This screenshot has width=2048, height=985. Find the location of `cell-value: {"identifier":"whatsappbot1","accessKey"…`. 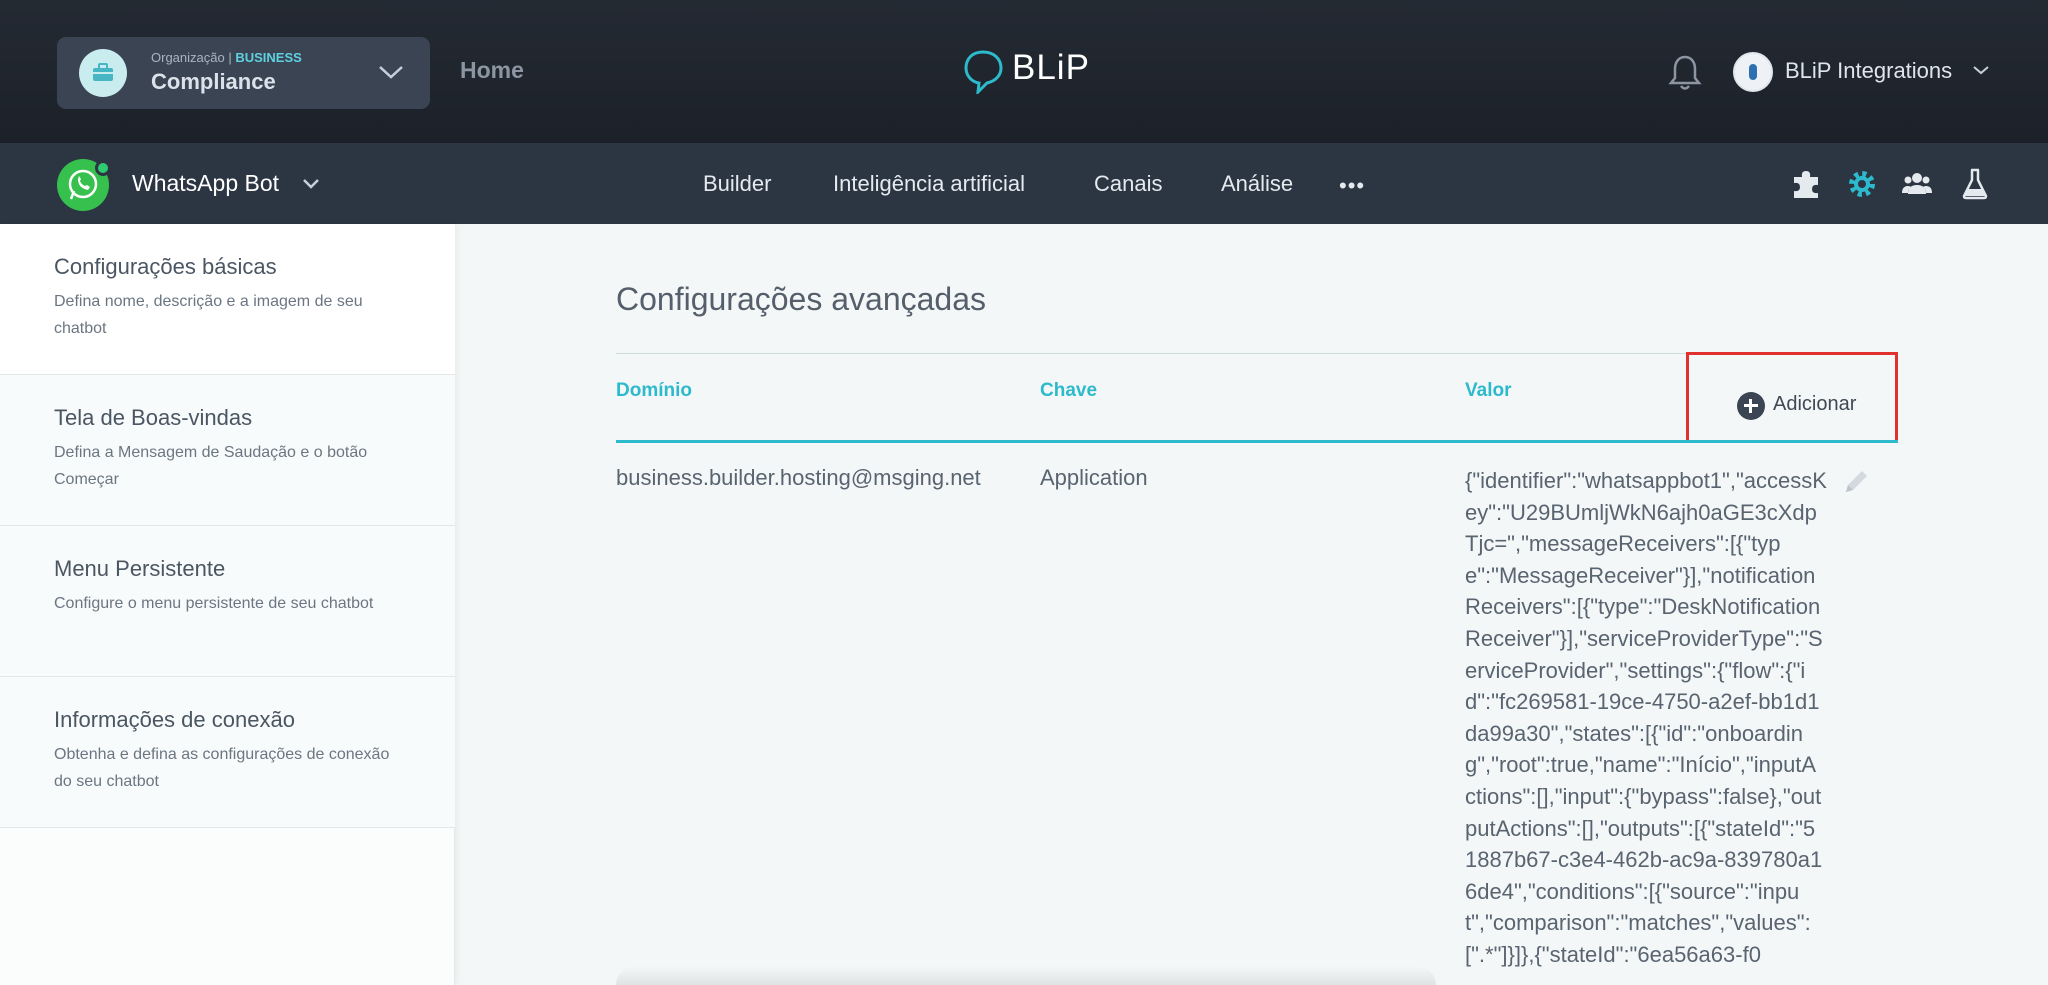

cell-value: {"identifier":"whatsappbot1","accessKey"… is located at coordinates (1646, 717).